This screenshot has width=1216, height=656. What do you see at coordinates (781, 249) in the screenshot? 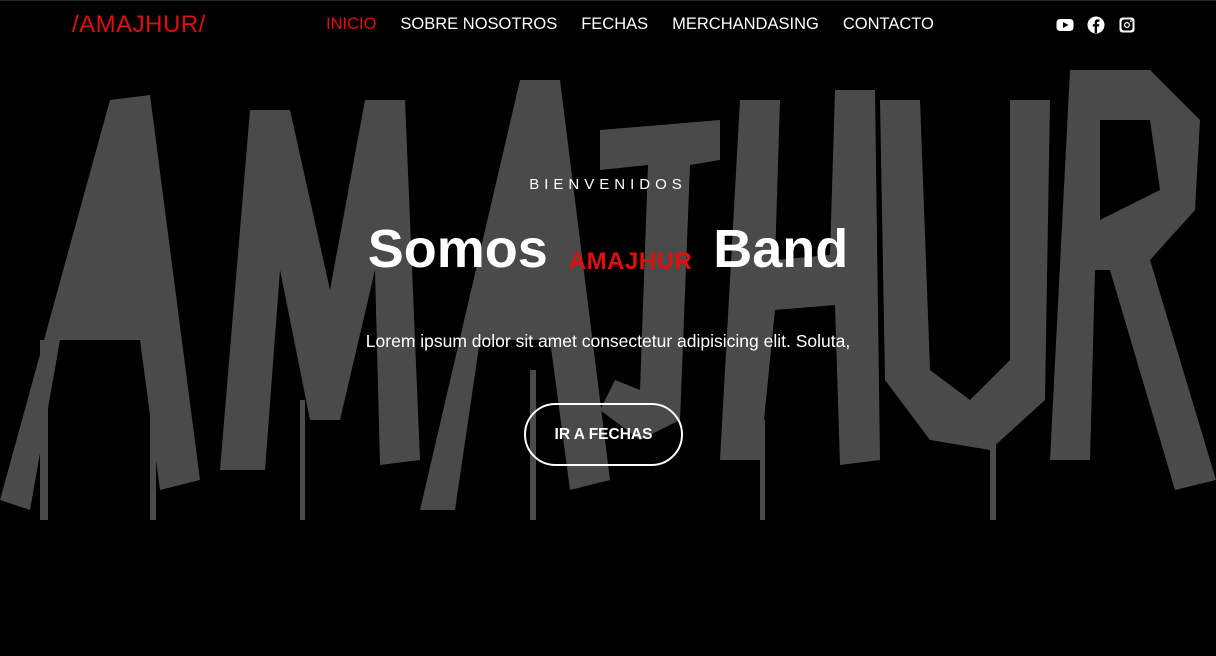
I see `headline-suffix: Band` at bounding box center [781, 249].